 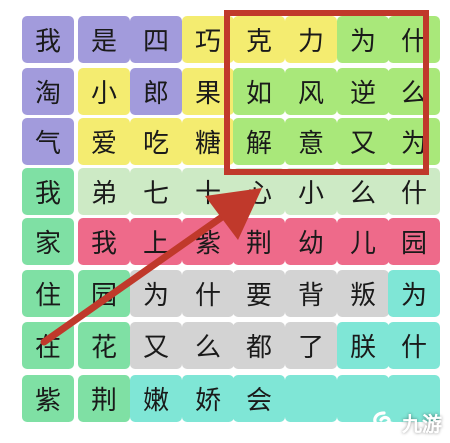 What do you see at coordinates (208, 398) in the screenshot?
I see `char-tile: 娇` at bounding box center [208, 398].